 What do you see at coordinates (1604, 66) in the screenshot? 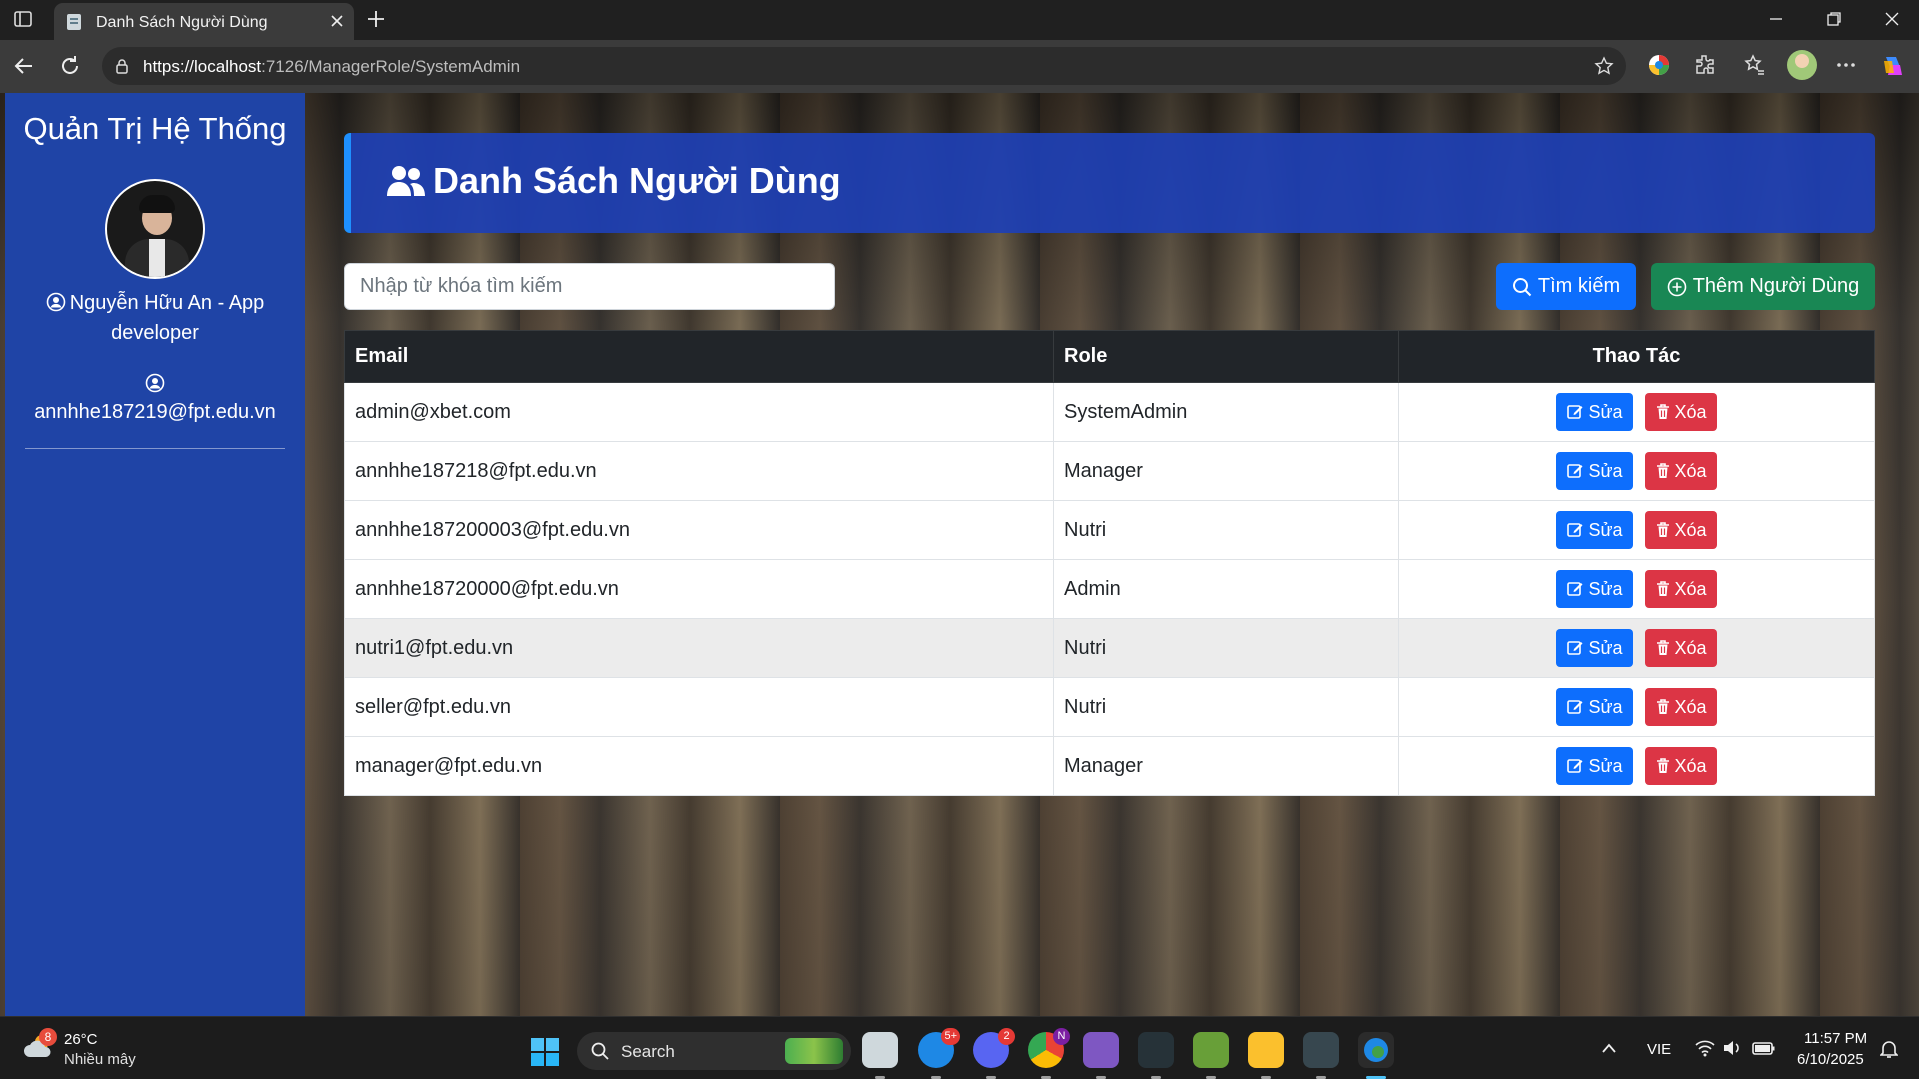
I see `favorite-star-icon` at bounding box center [1604, 66].